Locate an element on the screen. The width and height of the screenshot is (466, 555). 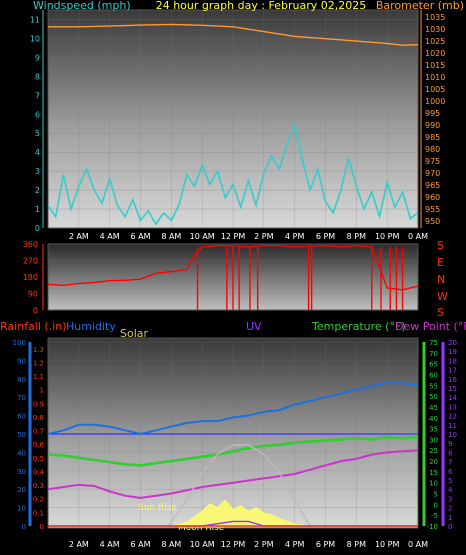
barometer-tick-label: 955 is located at coordinates (432, 209).